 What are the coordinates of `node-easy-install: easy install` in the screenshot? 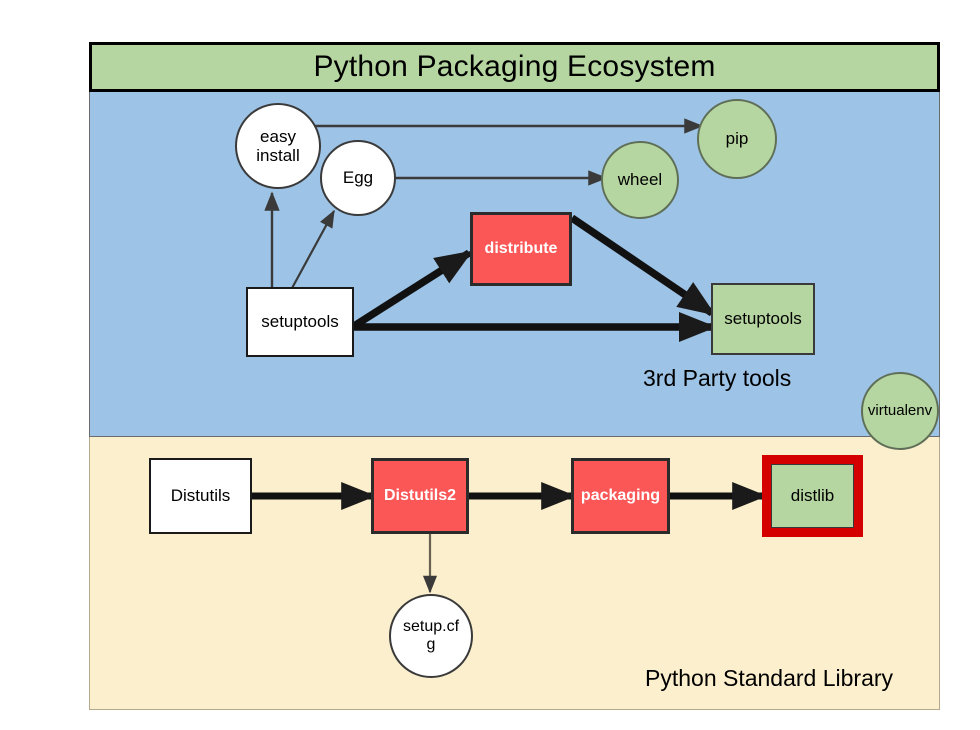 It's located at (278, 146).